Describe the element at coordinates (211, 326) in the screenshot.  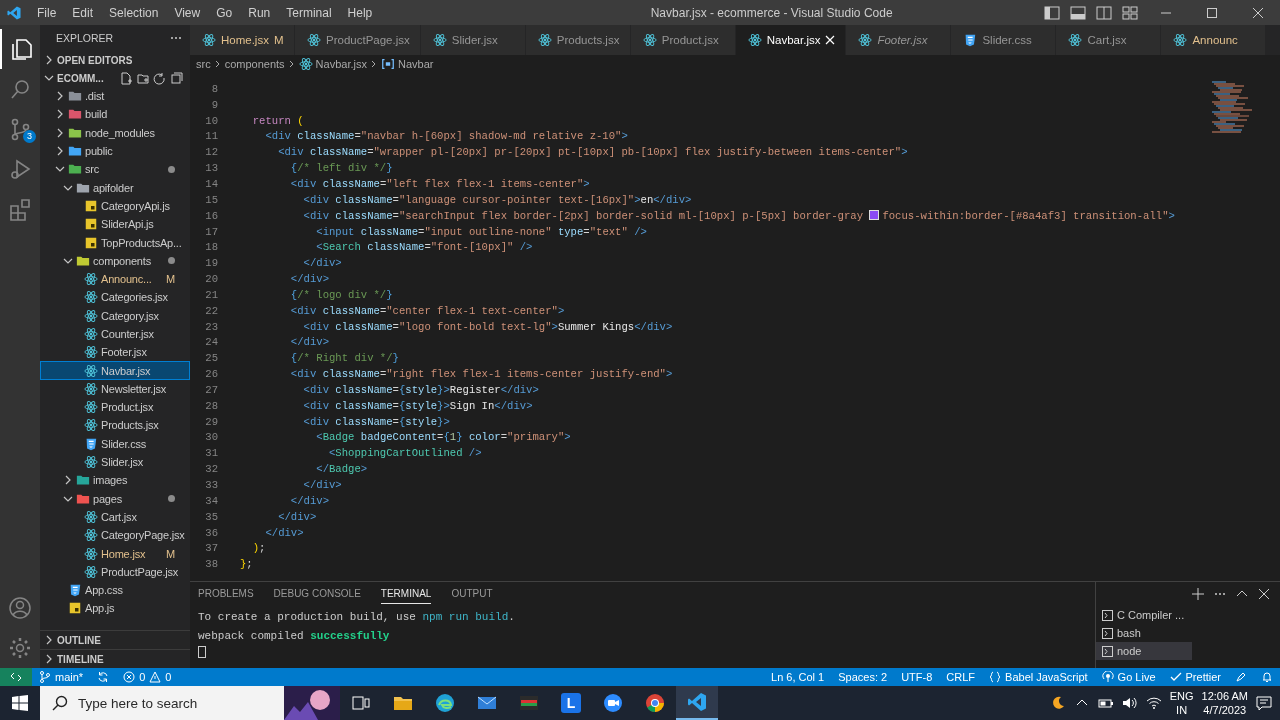
I see `line-number: 23` at that location.